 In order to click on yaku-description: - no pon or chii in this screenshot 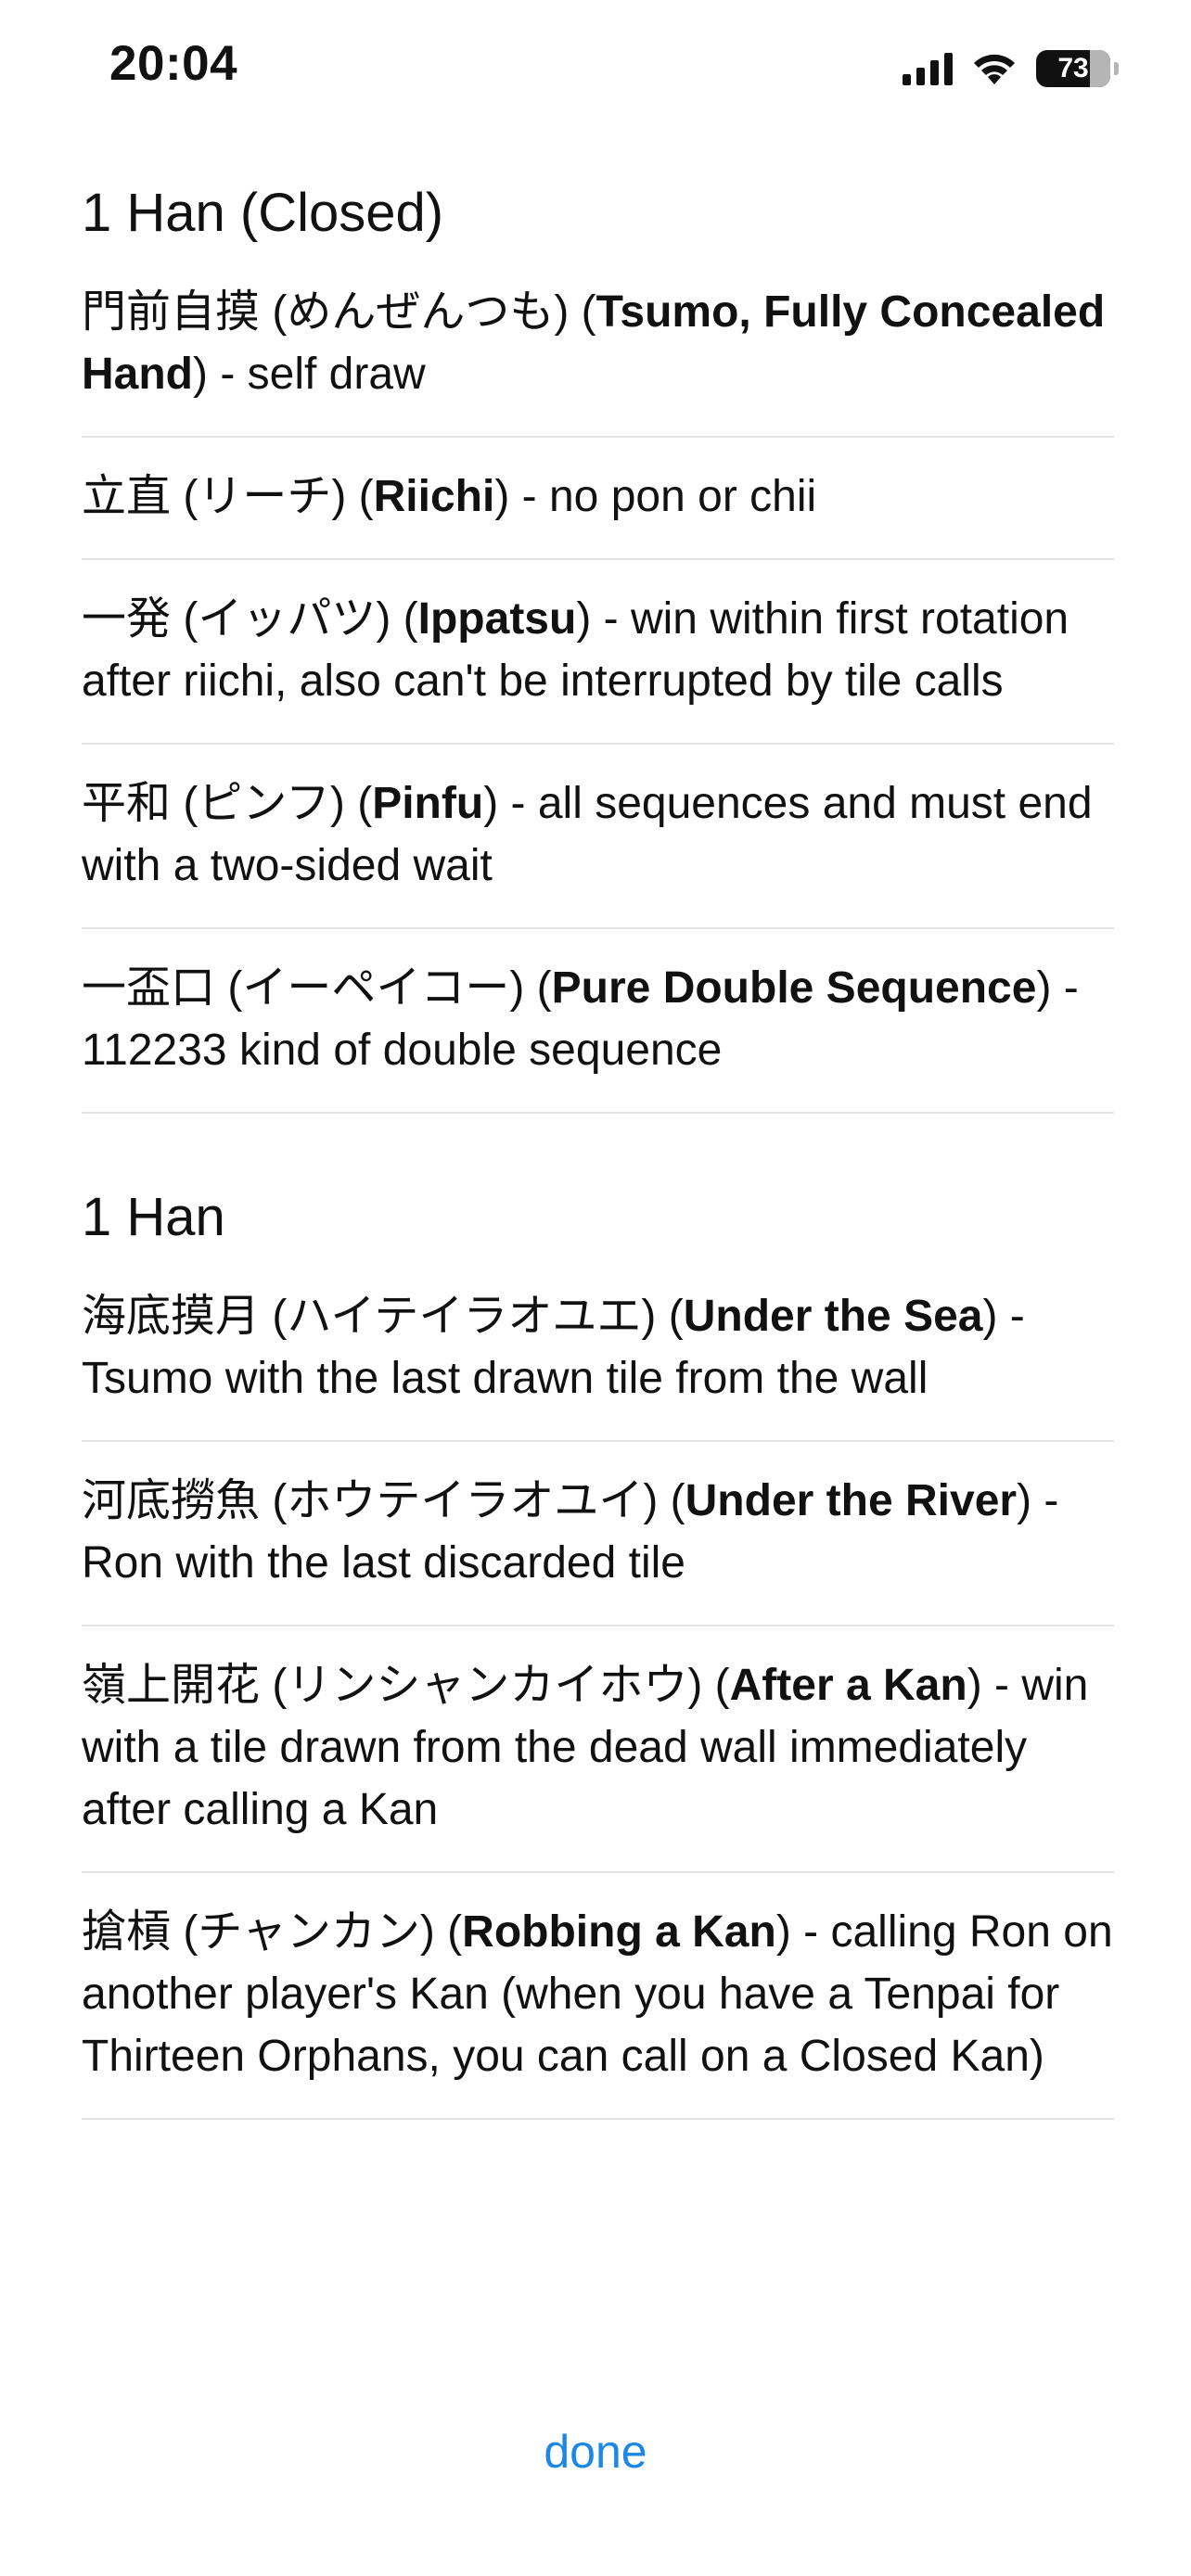, I will do `click(663, 496)`.